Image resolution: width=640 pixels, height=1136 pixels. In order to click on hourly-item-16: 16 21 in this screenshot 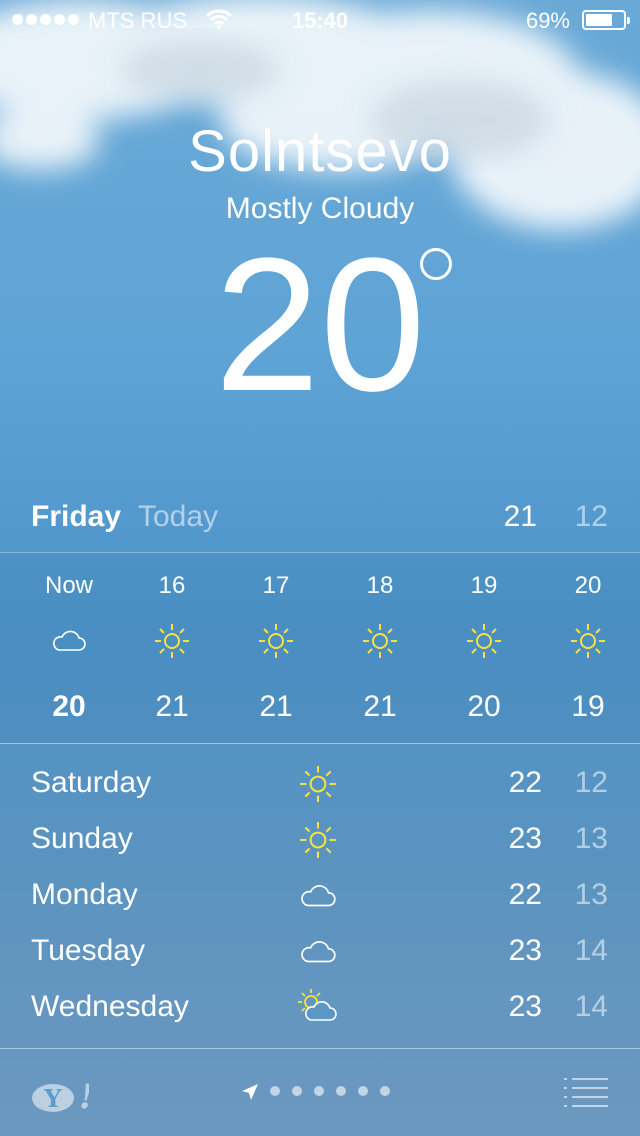, I will do `click(172, 647)`.